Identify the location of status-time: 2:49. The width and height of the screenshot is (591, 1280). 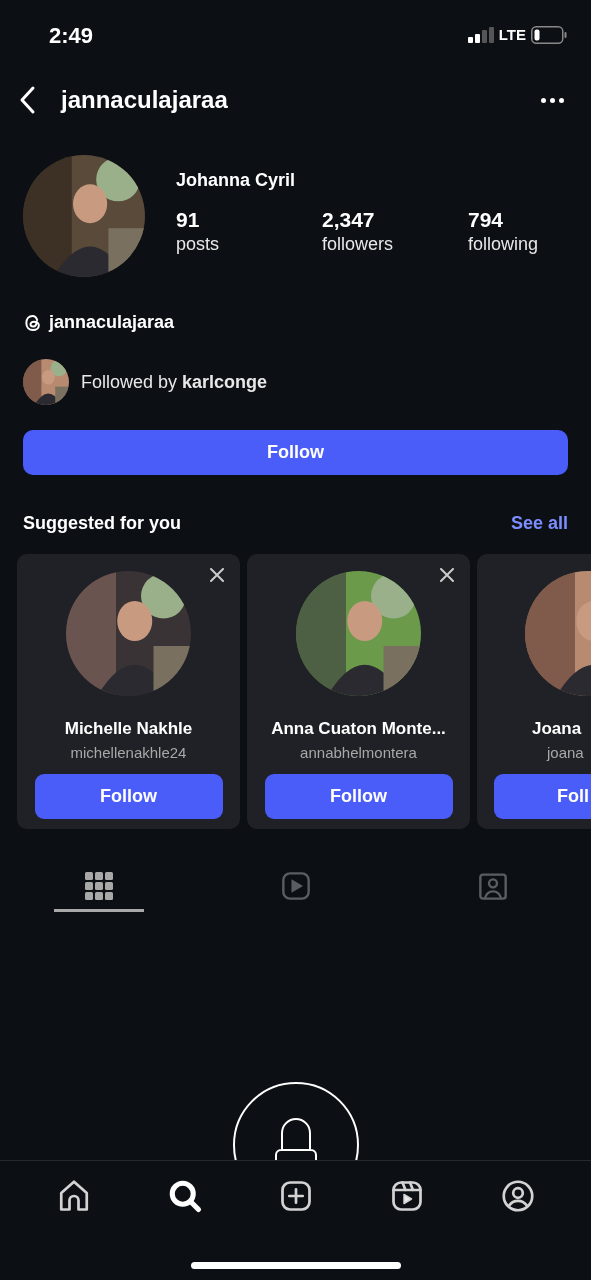
(71, 35).